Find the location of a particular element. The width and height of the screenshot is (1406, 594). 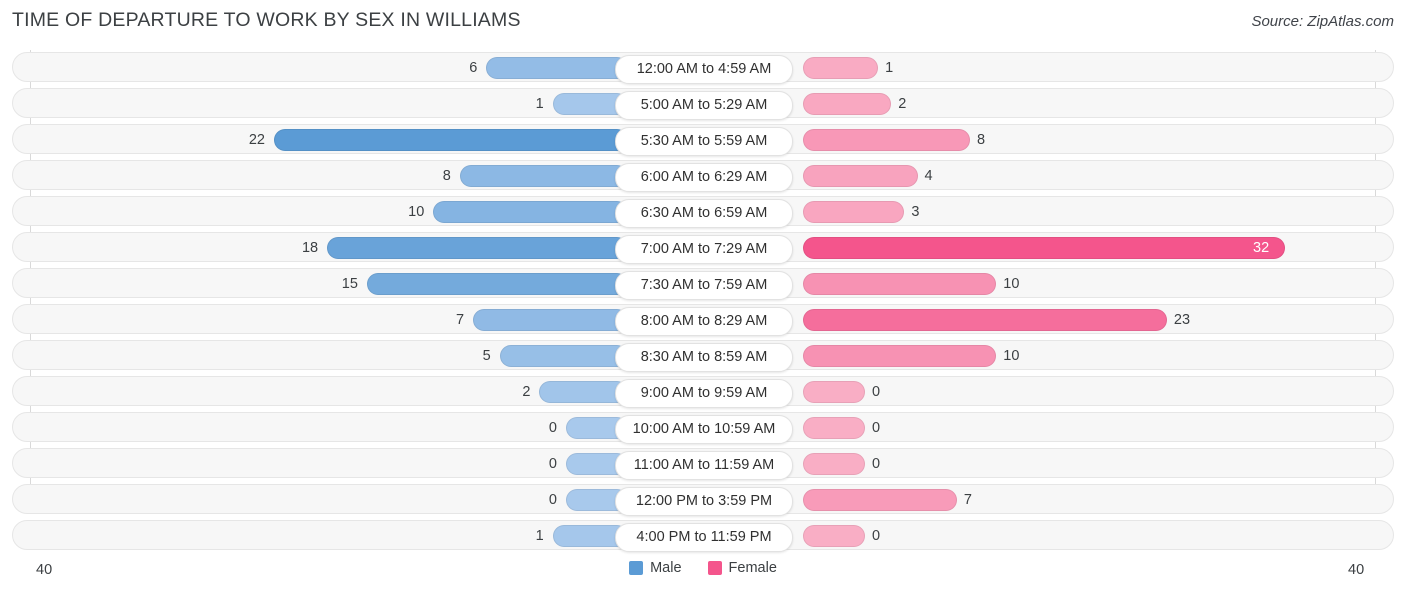

table-row: 8 4 6:00 AM to 6:29 AM is located at coordinates (703, 176).